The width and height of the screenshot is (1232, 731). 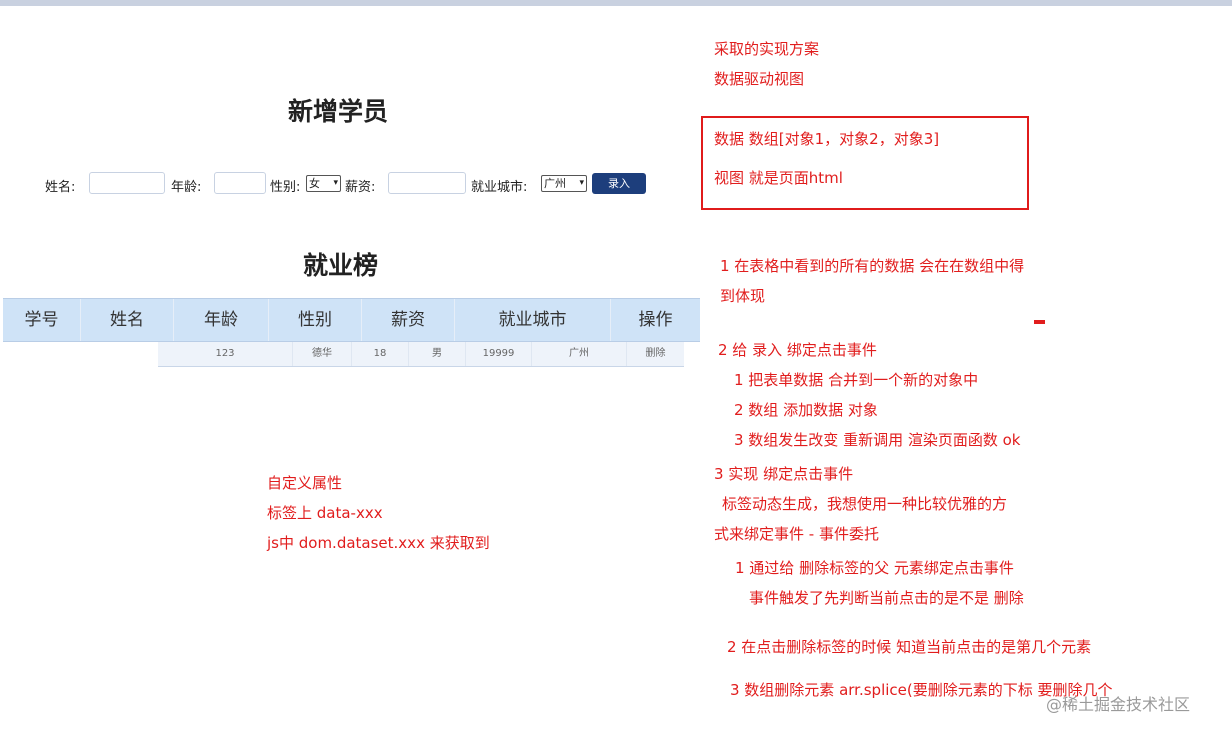 I want to click on salary-label: 薪资:, so click(x=360, y=187).